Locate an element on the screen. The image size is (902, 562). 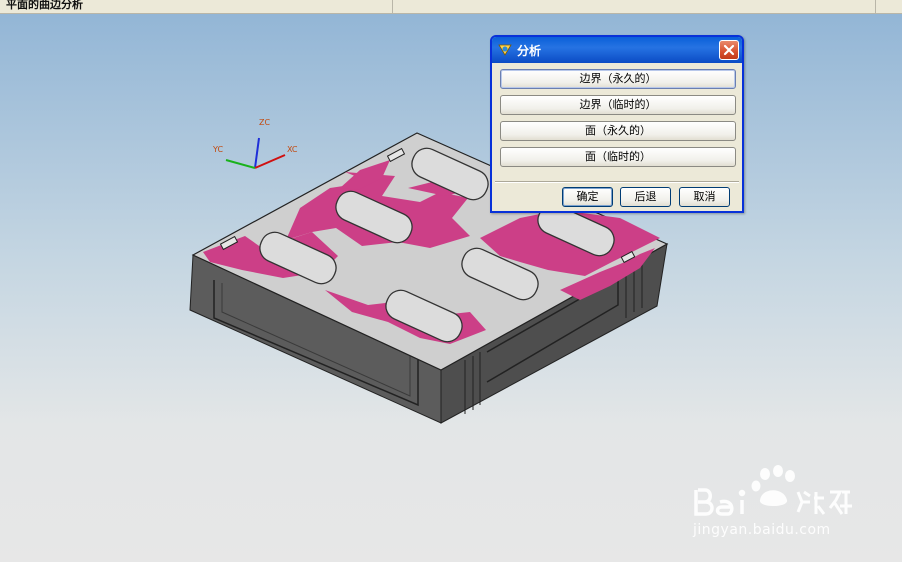
dialog-title-bar: 分析 is located at coordinates (617, 50).